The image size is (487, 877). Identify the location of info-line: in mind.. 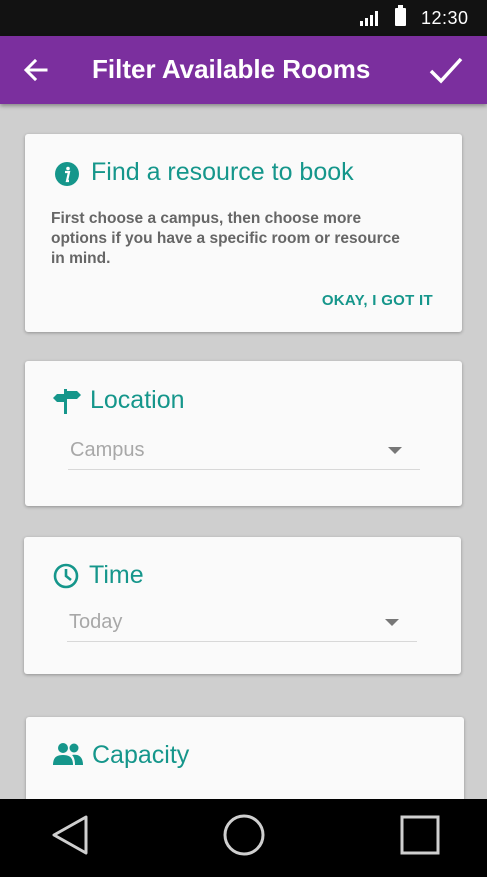
(81, 258).